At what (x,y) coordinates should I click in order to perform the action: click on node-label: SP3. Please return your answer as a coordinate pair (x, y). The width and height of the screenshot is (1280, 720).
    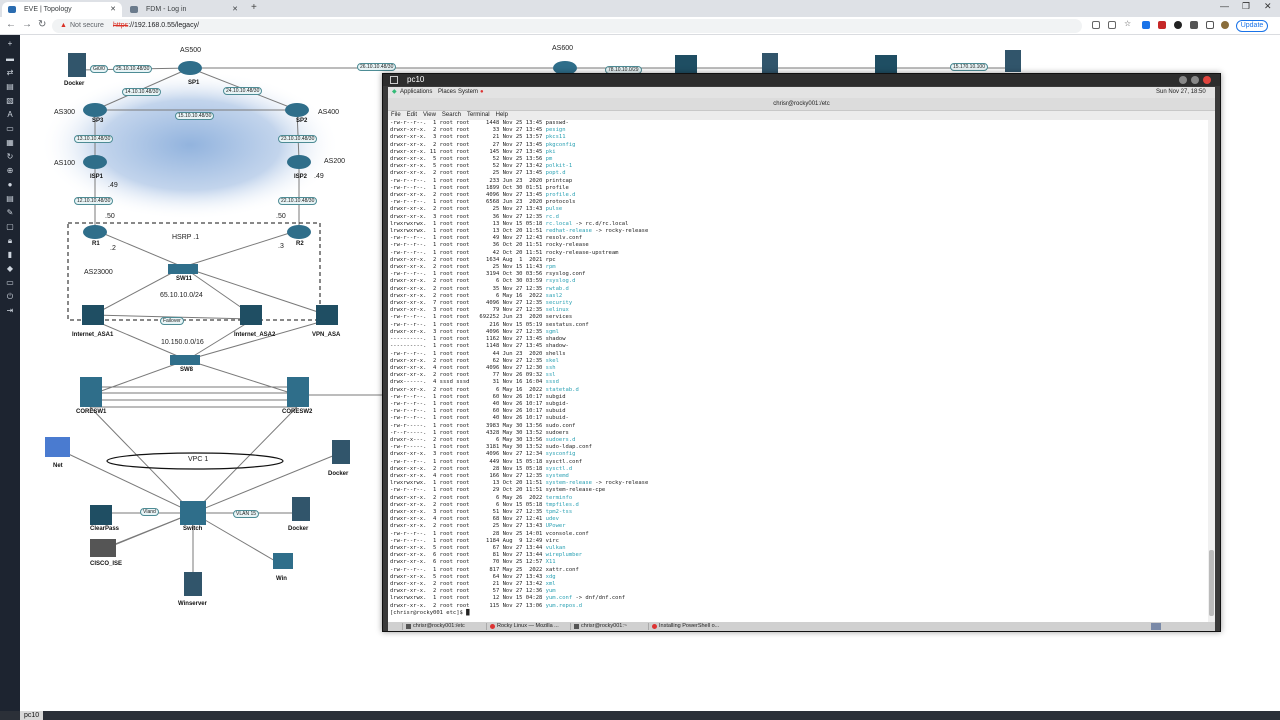
    Looking at the image, I should click on (97, 121).